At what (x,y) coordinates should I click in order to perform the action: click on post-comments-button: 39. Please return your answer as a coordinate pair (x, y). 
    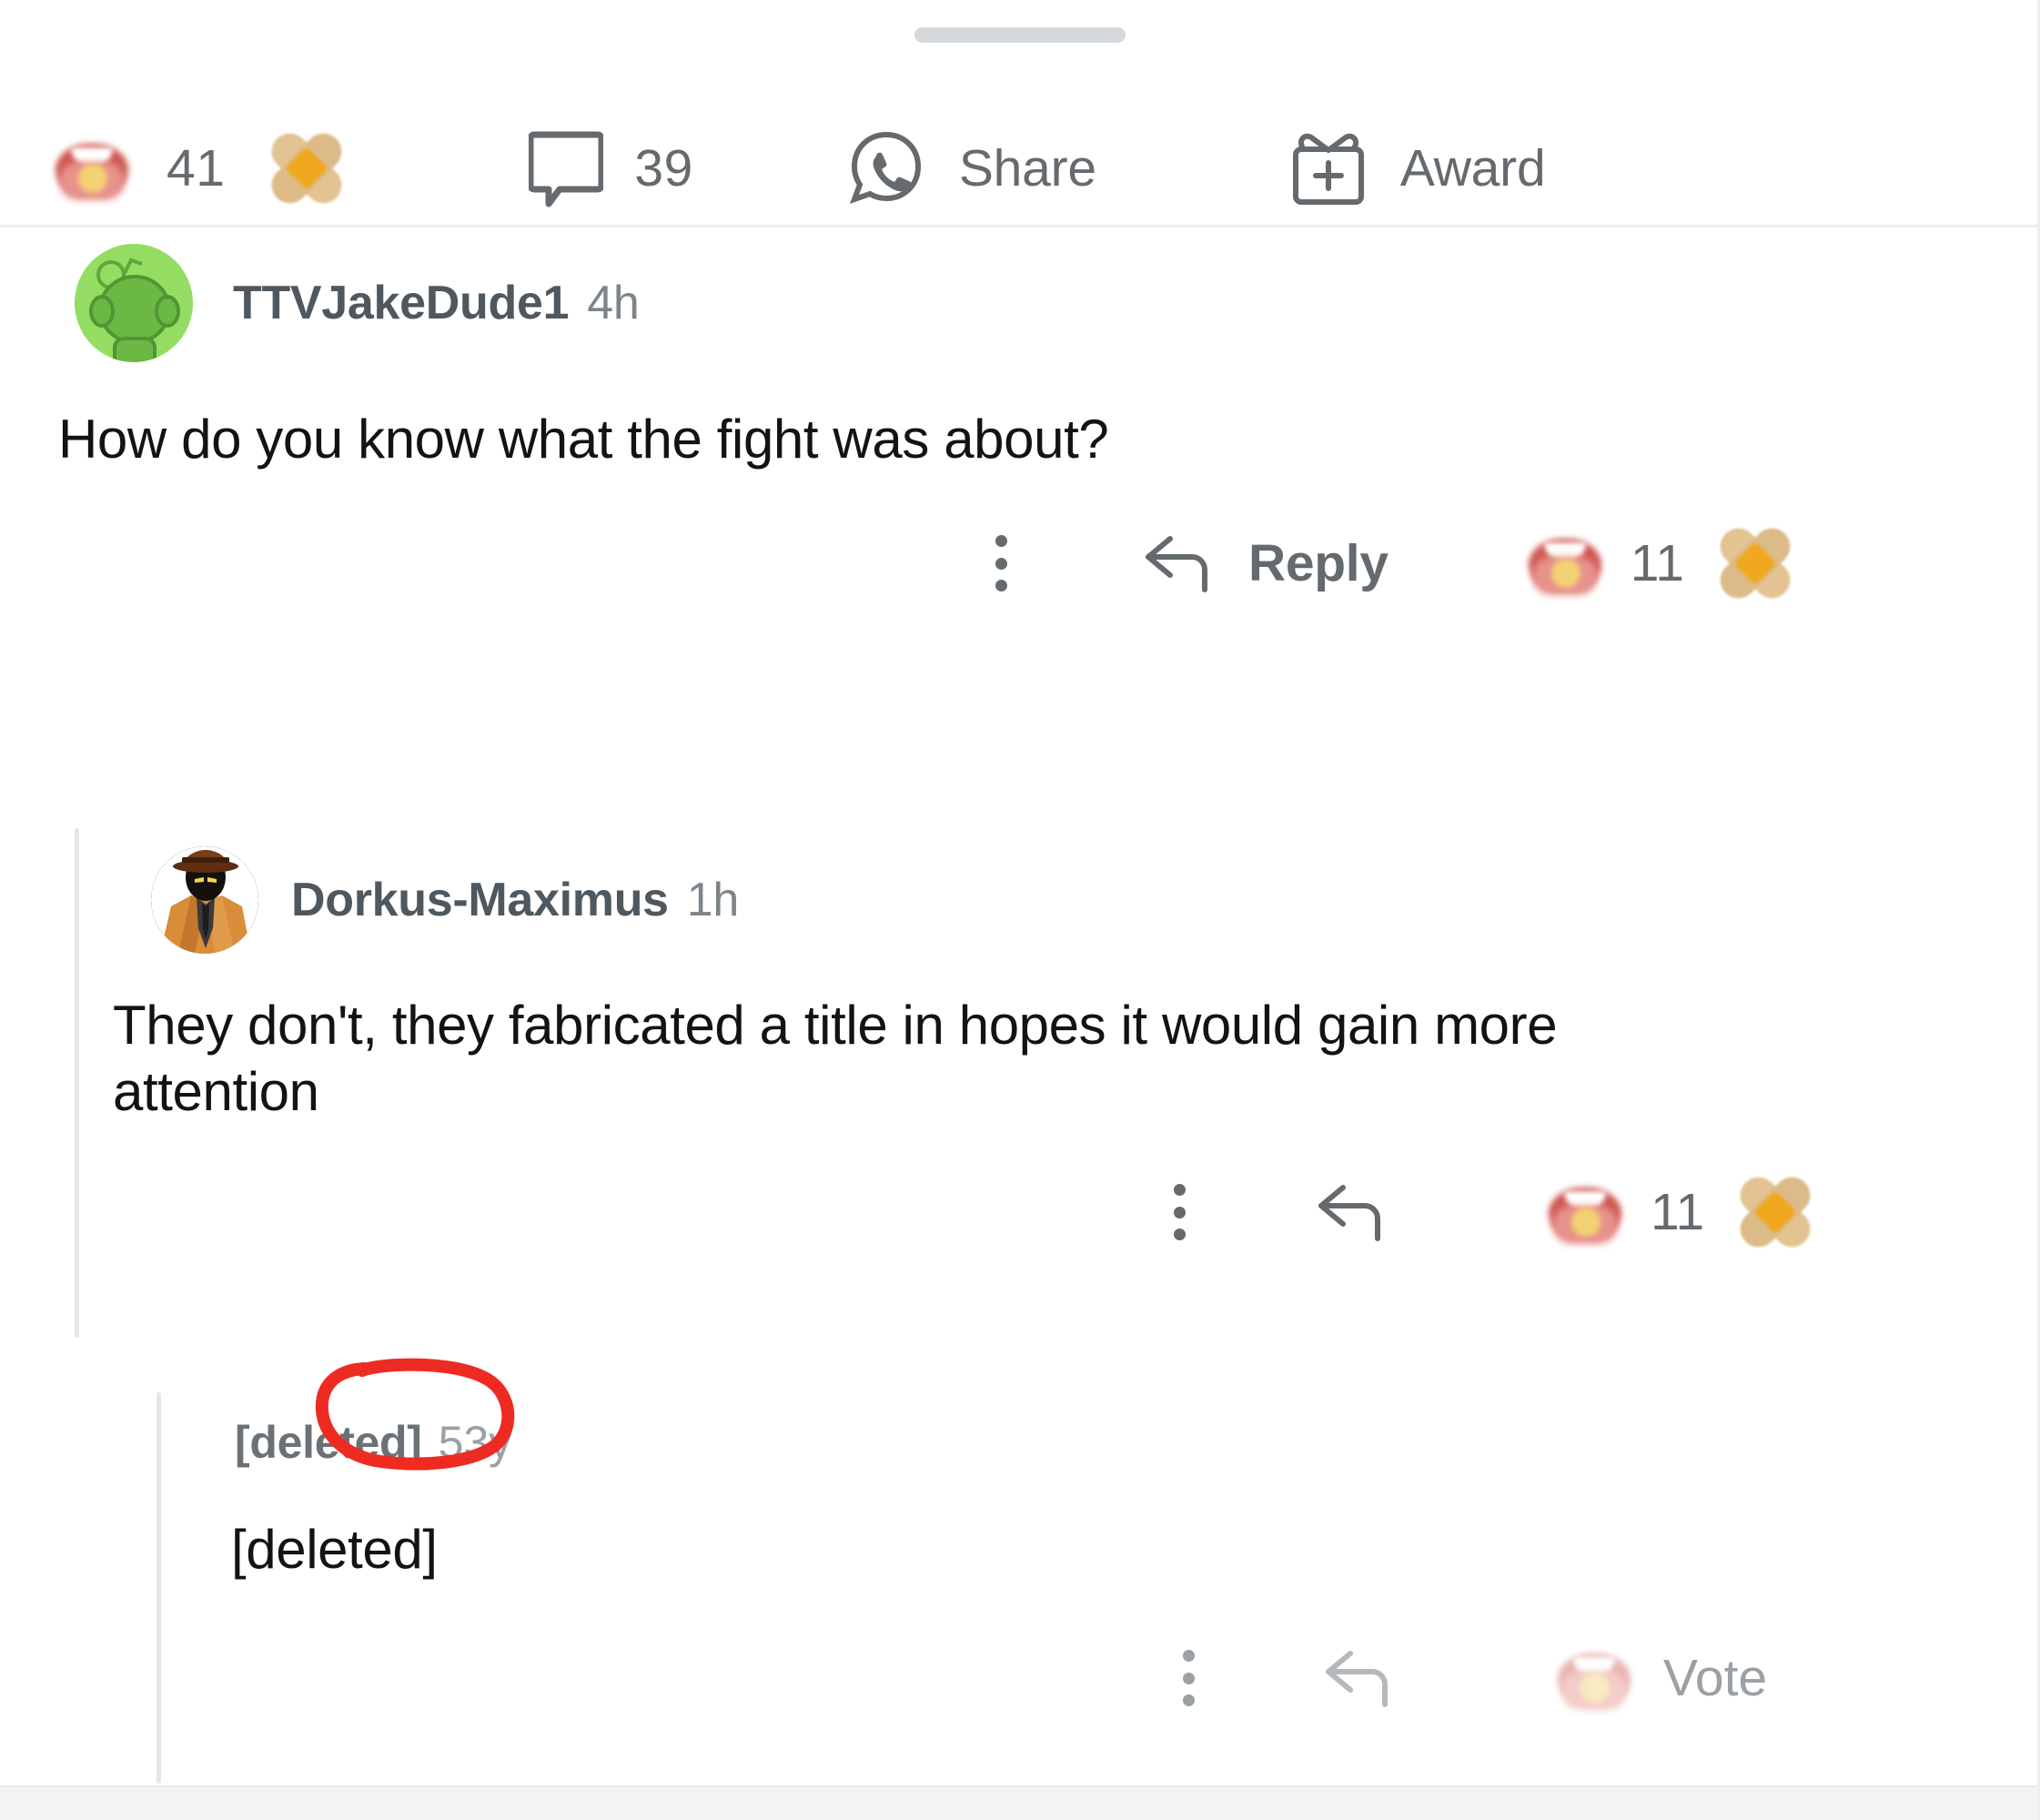
    Looking at the image, I should click on (610, 168).